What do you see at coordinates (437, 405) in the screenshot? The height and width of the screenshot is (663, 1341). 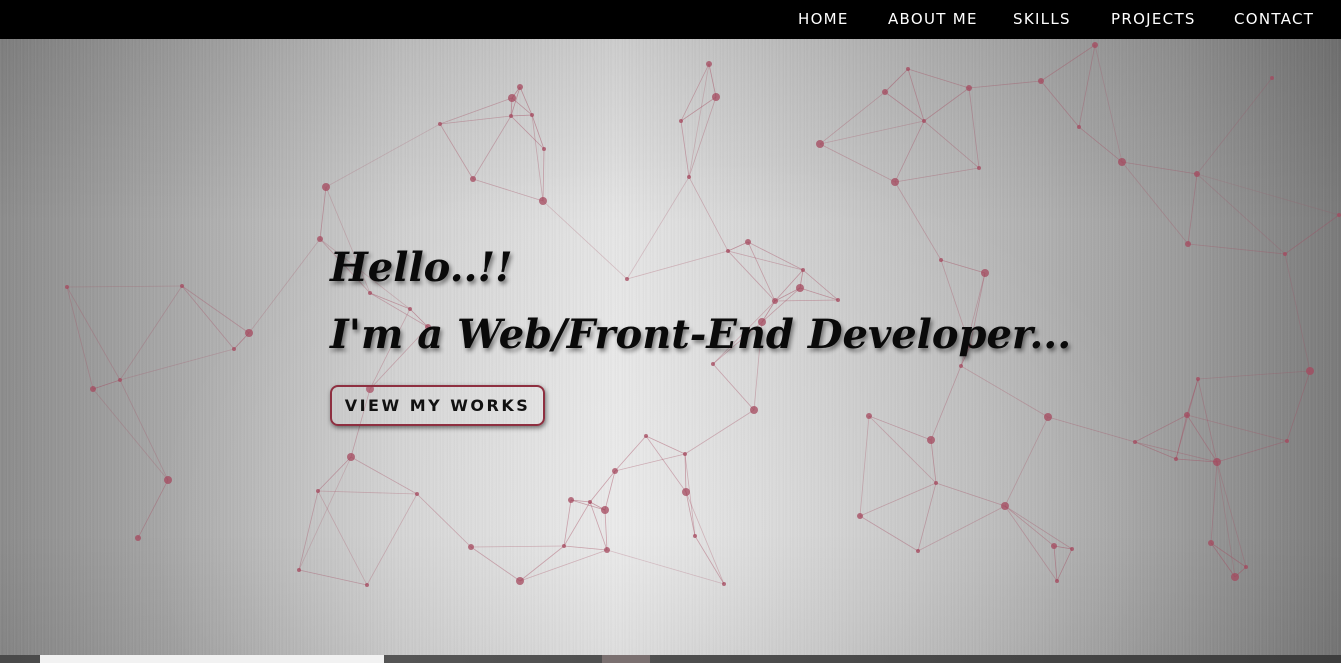 I see `view-my-works-button: VIEW MY WORKS` at bounding box center [437, 405].